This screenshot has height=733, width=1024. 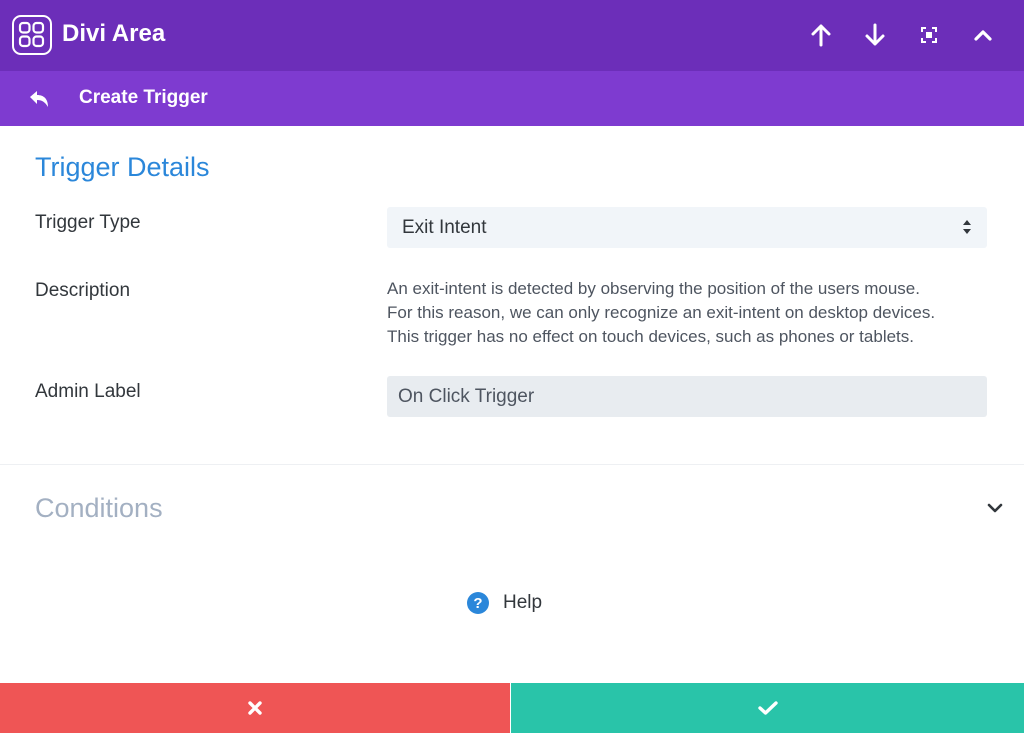 I want to click on app-title: Divi Area, so click(x=114, y=33).